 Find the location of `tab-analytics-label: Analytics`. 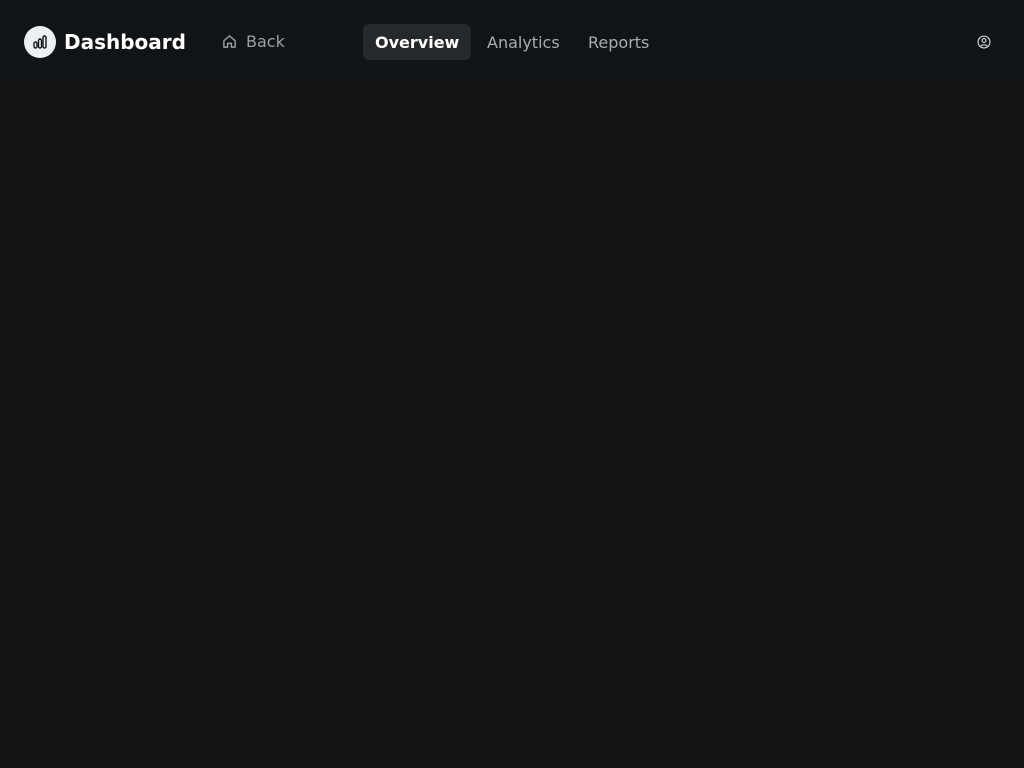

tab-analytics-label: Analytics is located at coordinates (523, 42).